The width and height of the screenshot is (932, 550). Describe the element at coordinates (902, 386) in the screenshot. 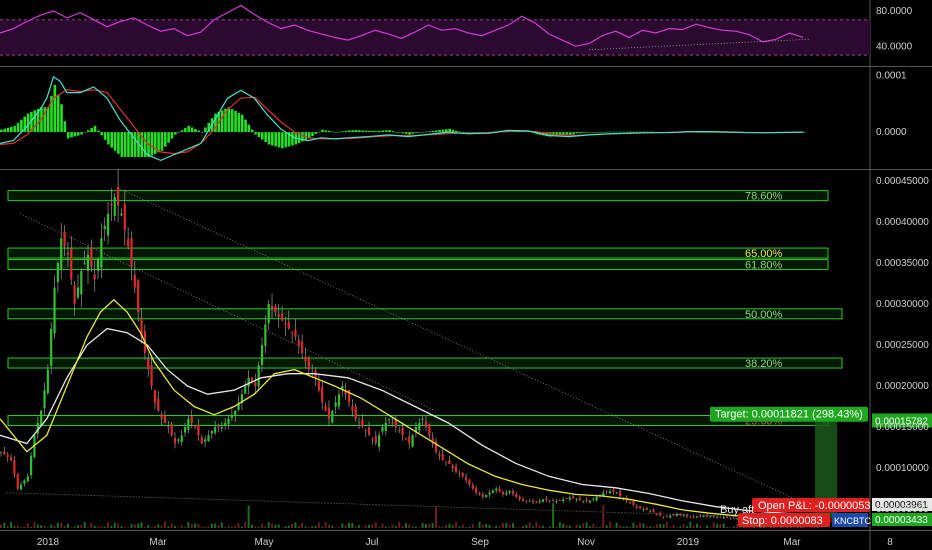

I see `price-tick-label: 0.00020000` at that location.